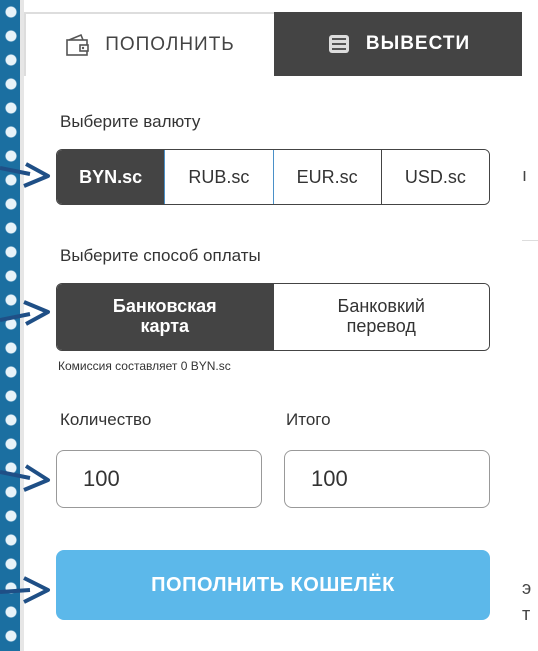 This screenshot has width=538, height=651. I want to click on divider, so click(529, 240).